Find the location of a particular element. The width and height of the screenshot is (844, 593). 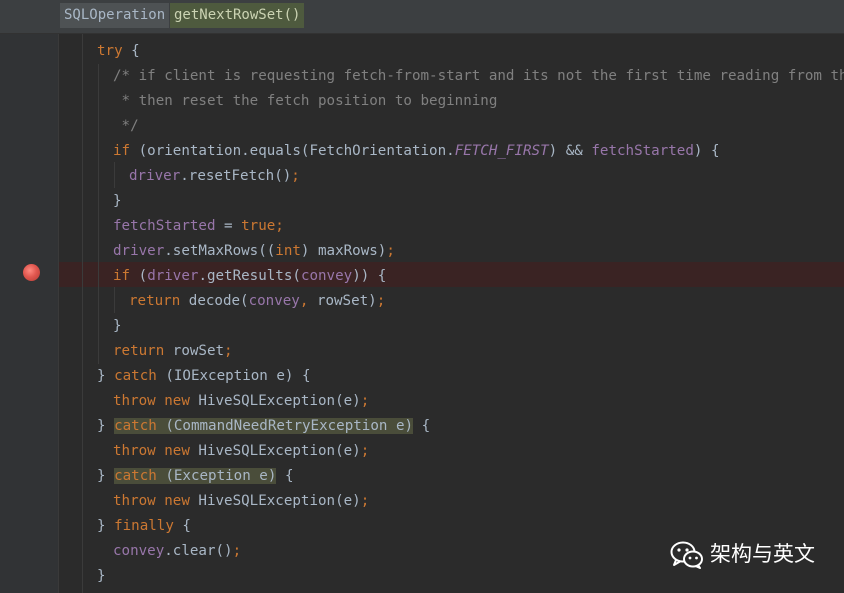

code-line: driver.setMaxRows((int) maxRows); is located at coordinates (254, 251).